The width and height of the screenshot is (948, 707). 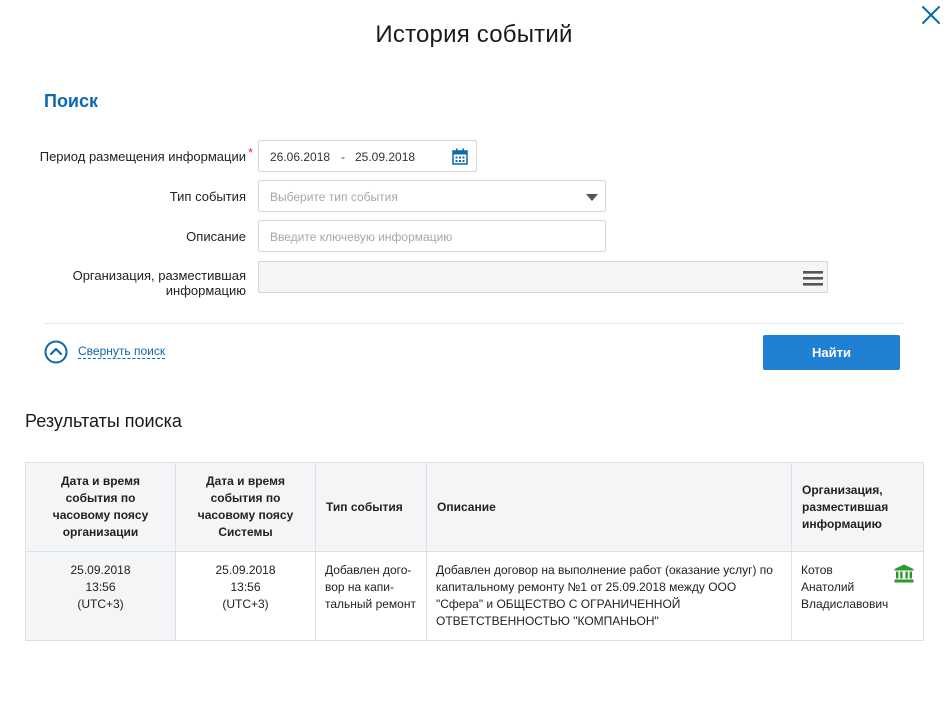 I want to click on description-input: Введите ключевую информацию, so click(x=432, y=236).